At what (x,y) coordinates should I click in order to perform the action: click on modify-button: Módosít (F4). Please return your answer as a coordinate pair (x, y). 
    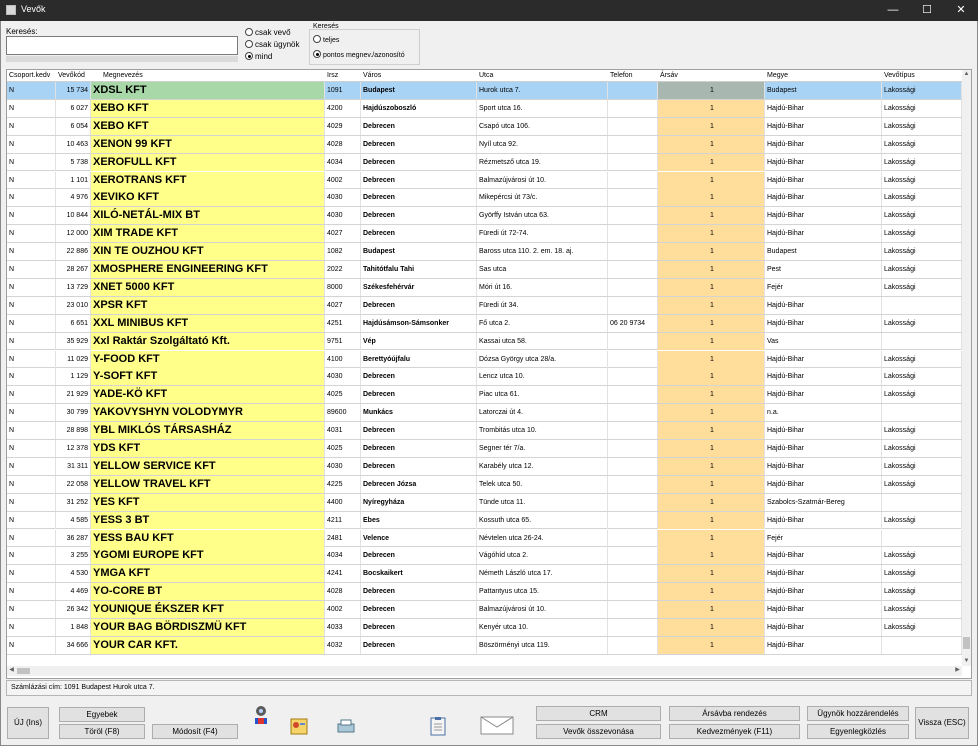
    Looking at the image, I should click on (195, 731).